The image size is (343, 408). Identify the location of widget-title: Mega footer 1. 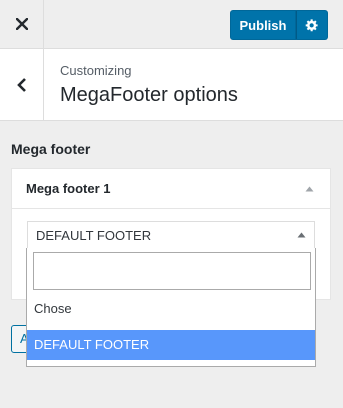
(68, 188).